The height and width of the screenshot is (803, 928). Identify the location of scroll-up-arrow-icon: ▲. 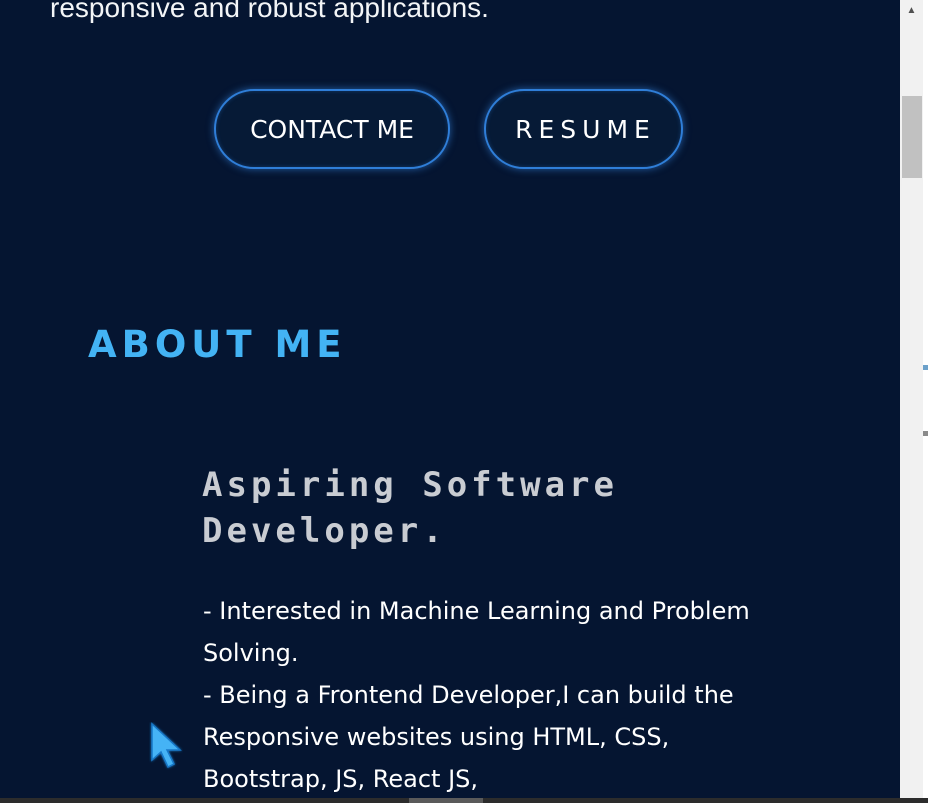
(911, 10).